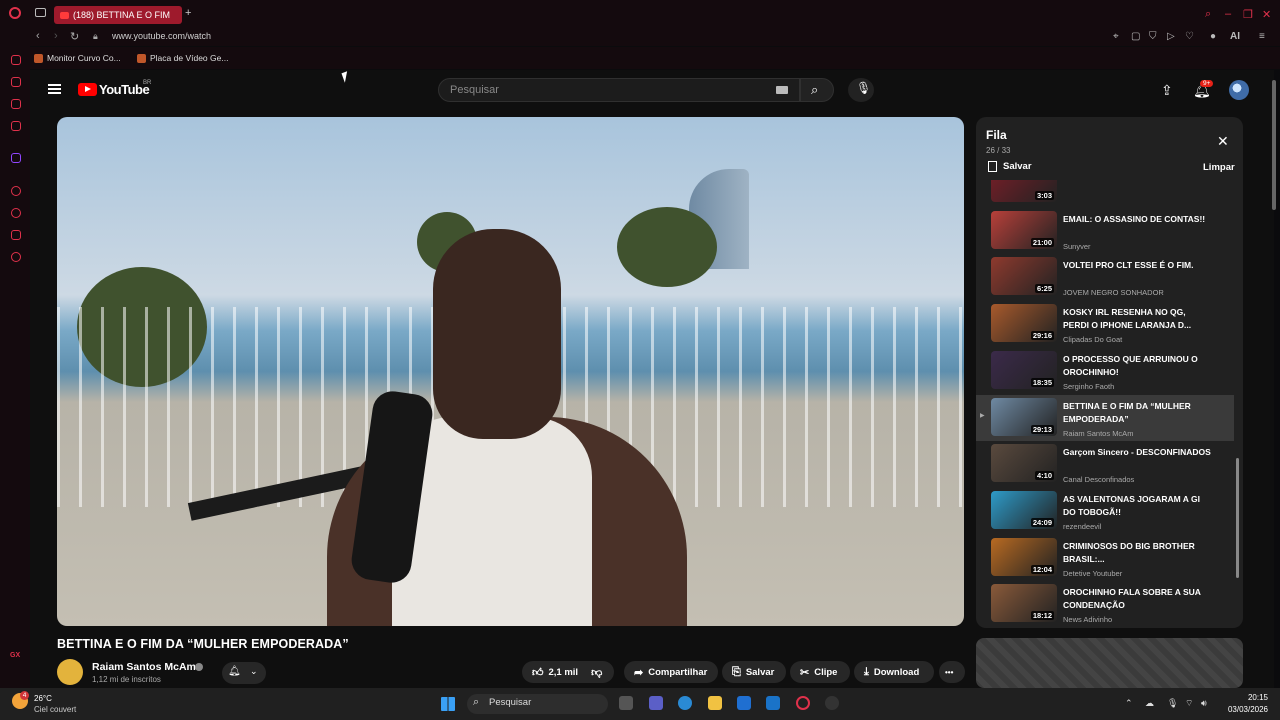 The image size is (1280, 720). I want to click on tab-island-icon, so click(40, 12).